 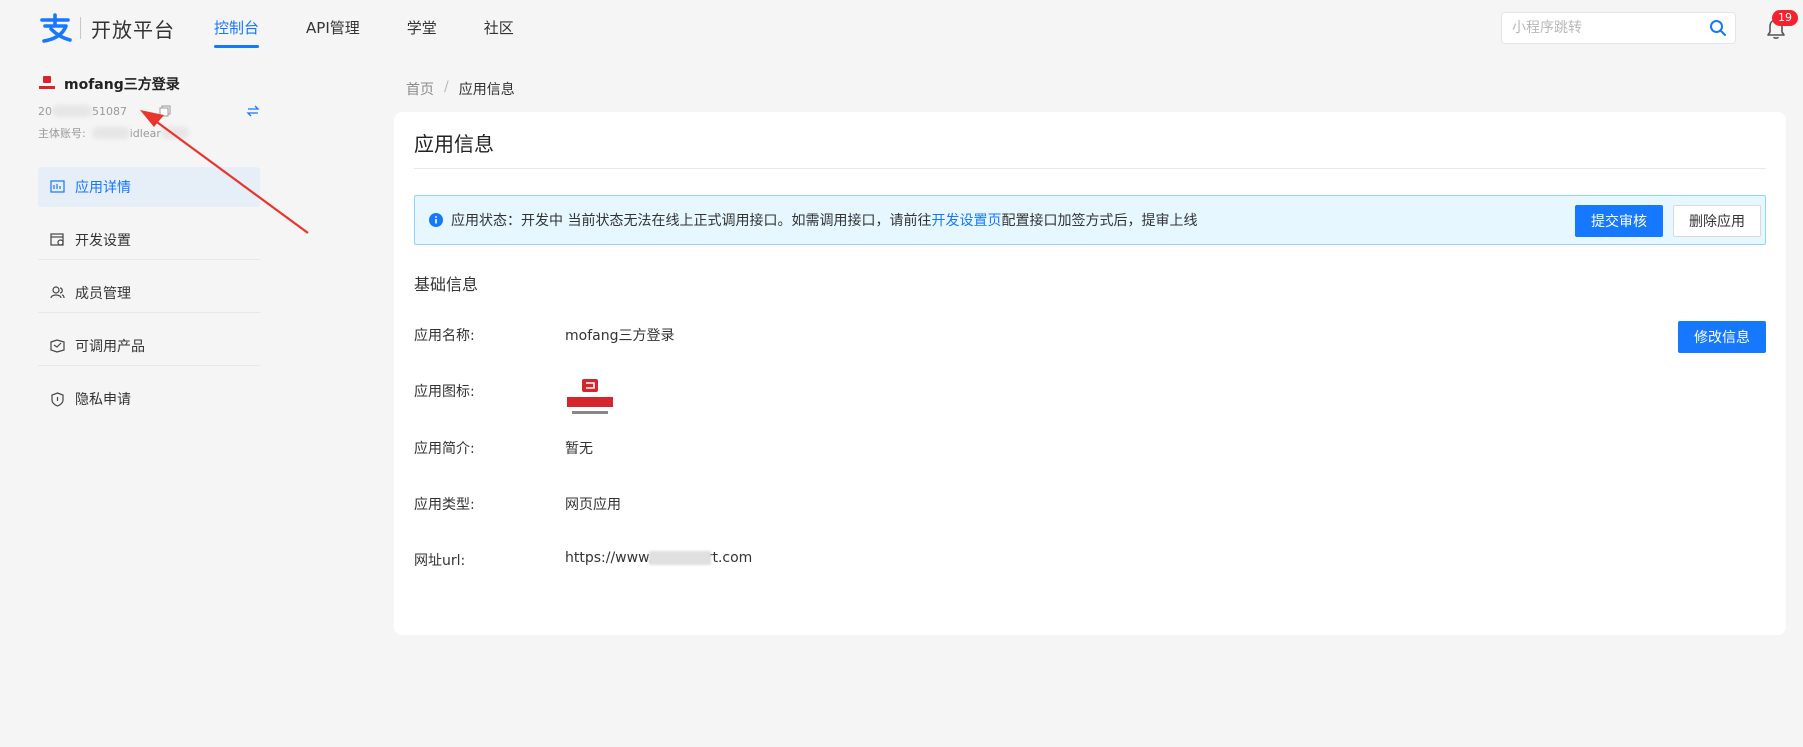 What do you see at coordinates (149, 399) in the screenshot?
I see `sidebar-item-privacy: 隐私申请` at bounding box center [149, 399].